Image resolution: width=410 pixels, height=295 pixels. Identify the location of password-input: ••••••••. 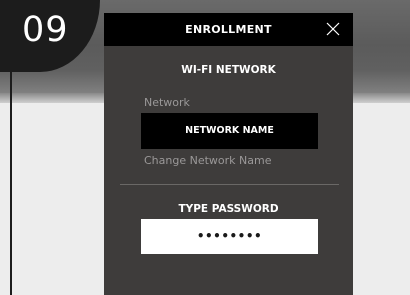
(229, 236).